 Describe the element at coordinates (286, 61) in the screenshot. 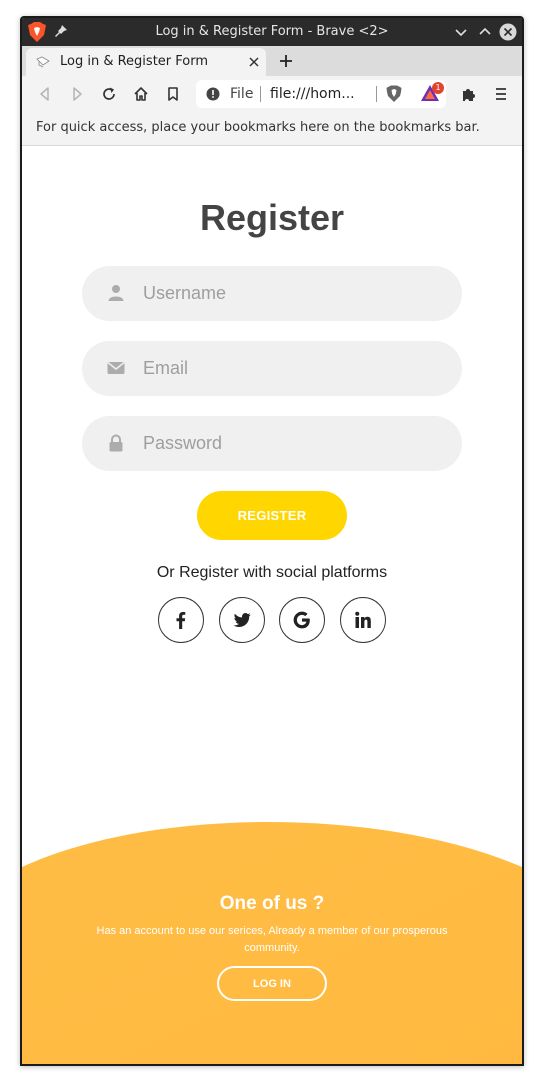

I see `new-tab-icon` at that location.